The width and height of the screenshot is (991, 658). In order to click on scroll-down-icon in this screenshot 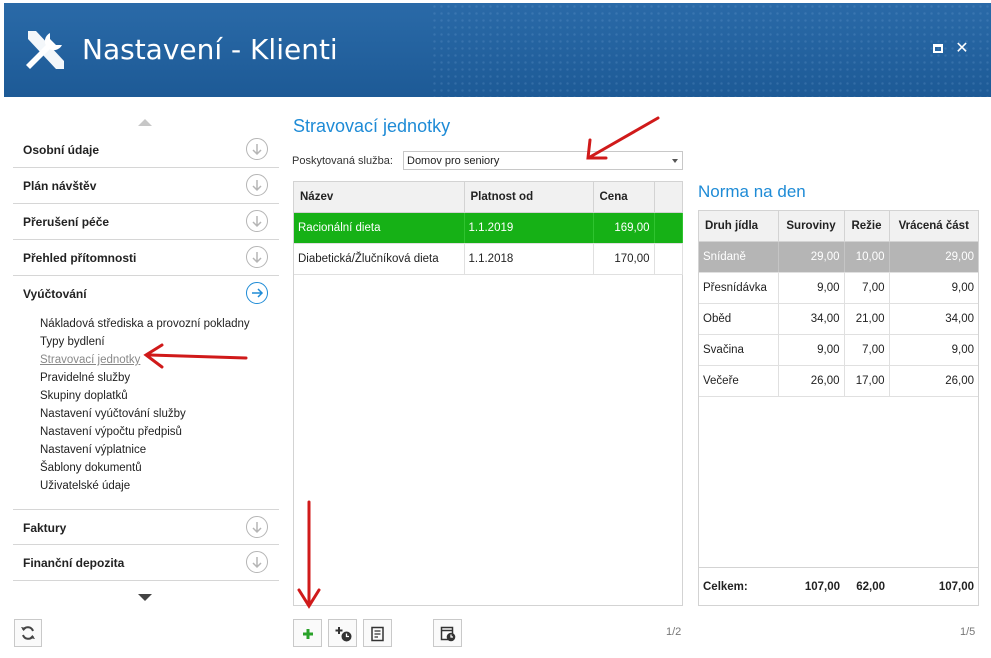, I will do `click(145, 597)`.